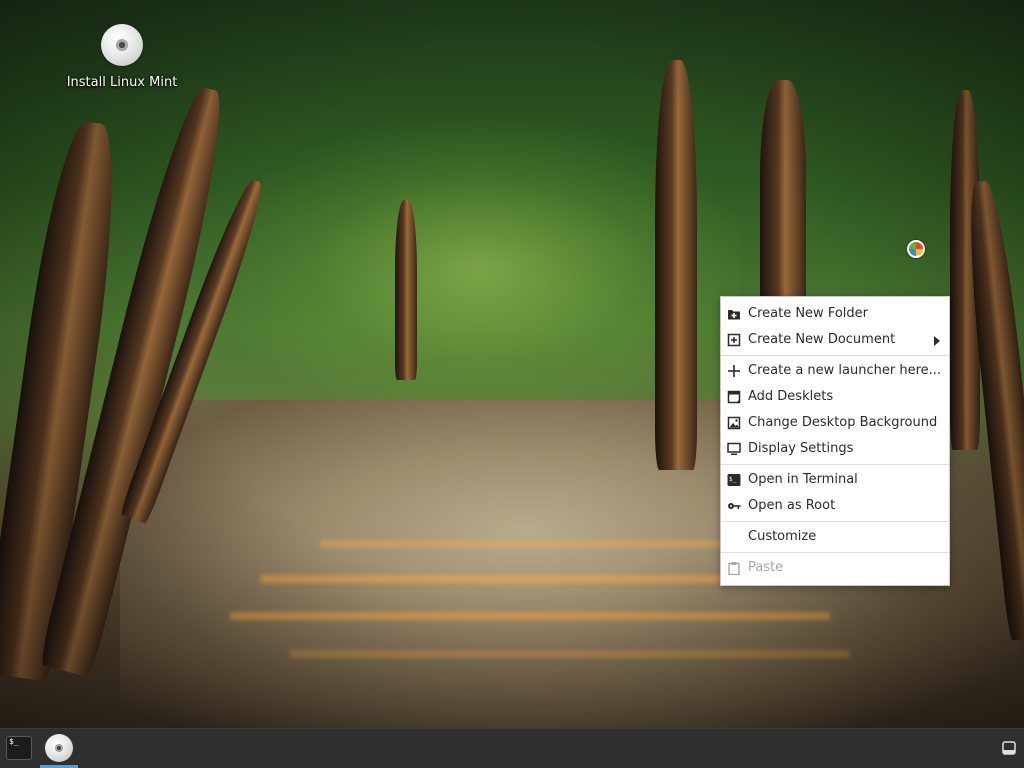 The width and height of the screenshot is (1024, 768). I want to click on image-icon, so click(734, 423).